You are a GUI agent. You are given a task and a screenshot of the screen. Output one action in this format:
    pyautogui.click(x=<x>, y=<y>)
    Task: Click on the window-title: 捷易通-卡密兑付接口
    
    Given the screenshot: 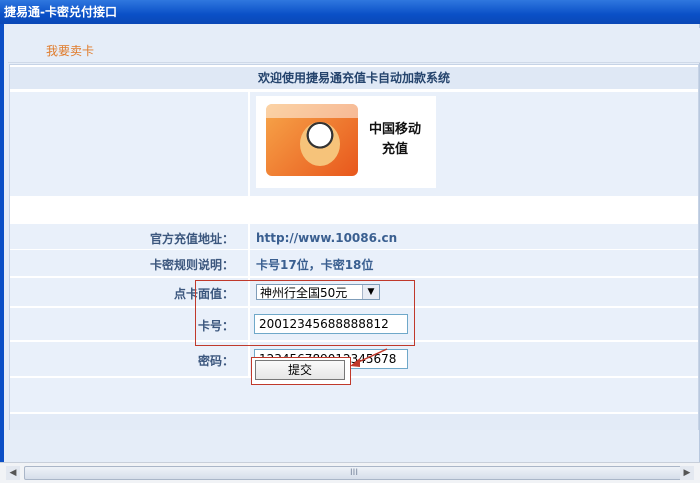 What is the action you would take?
    pyautogui.click(x=350, y=12)
    